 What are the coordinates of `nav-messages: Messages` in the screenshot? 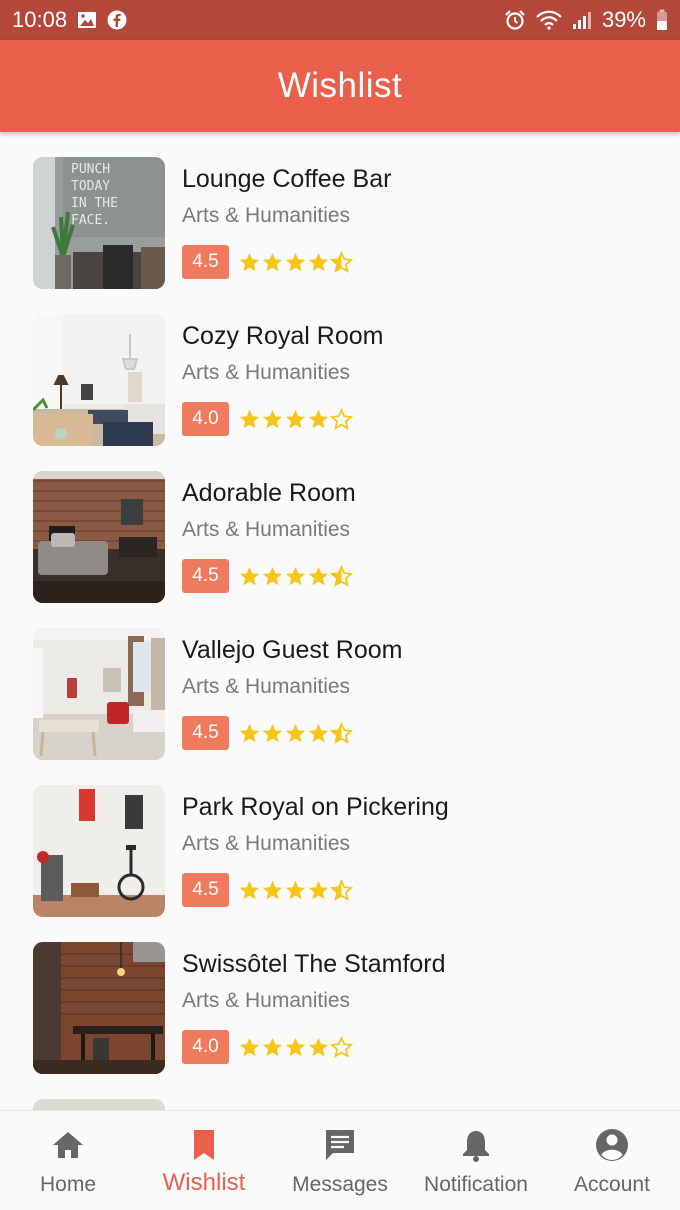 It's located at (340, 1160).